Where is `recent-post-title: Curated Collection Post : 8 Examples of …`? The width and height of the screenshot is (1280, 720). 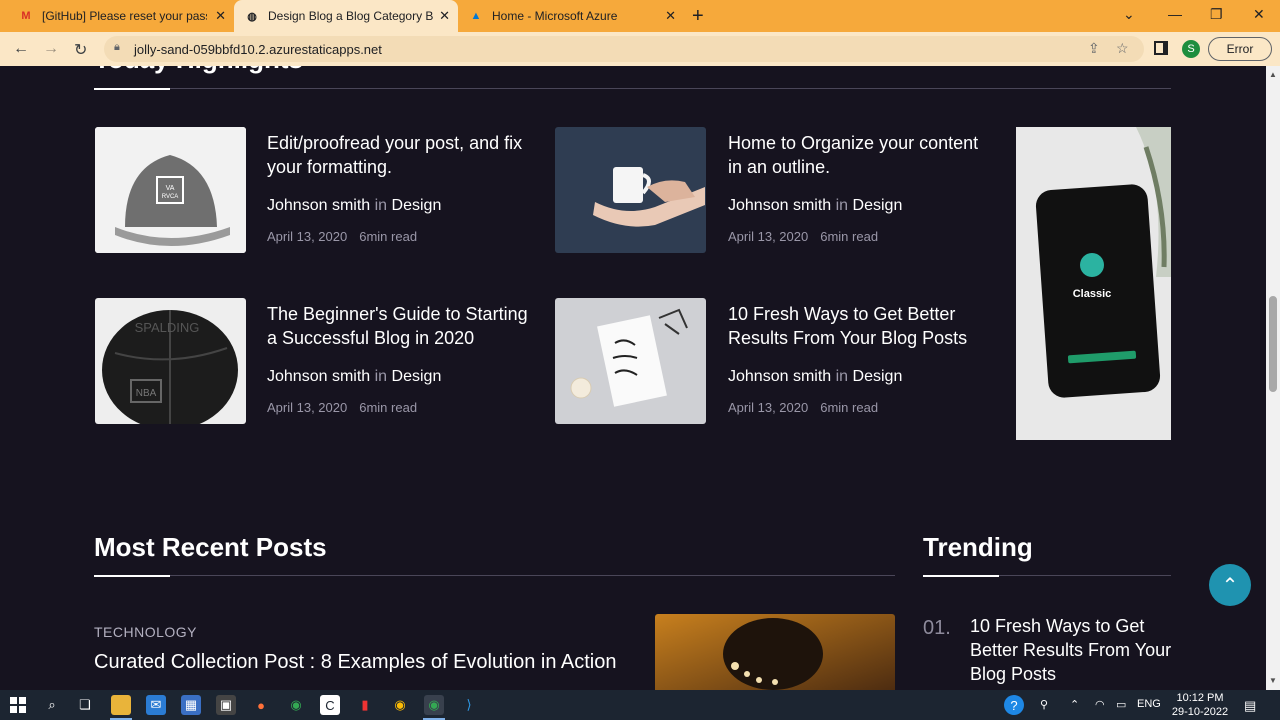
recent-post-title: Curated Collection Post : 8 Examples of … is located at coordinates (355, 662).